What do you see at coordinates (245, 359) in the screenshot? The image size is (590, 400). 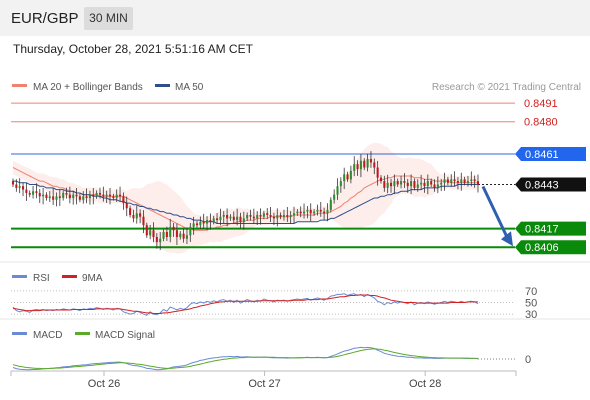 I see `macd-signal-line` at bounding box center [245, 359].